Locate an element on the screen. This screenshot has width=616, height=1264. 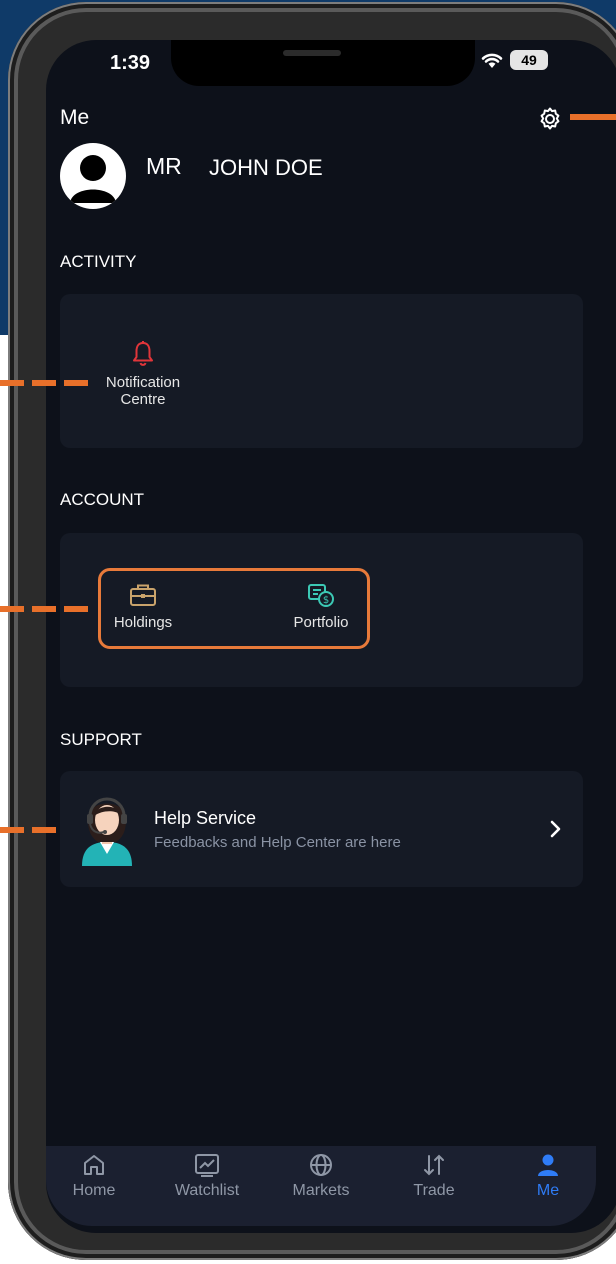
nav-label-trade: Trade is located at coordinates (434, 1190).